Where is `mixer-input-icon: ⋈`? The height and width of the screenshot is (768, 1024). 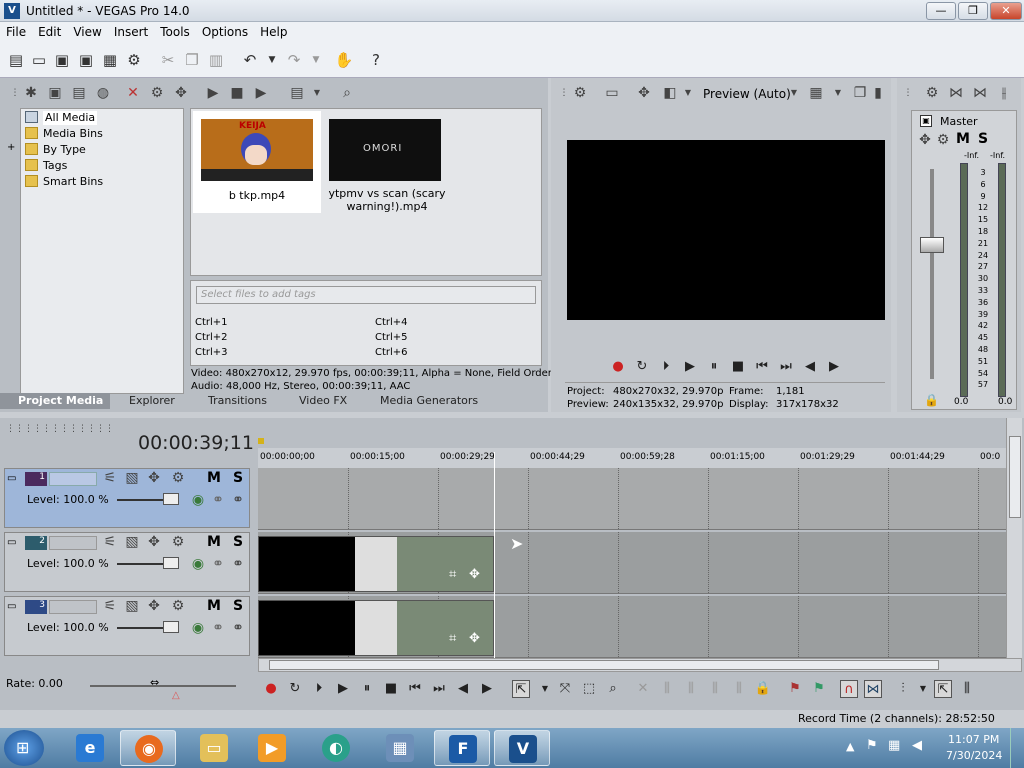 mixer-input-icon: ⋈ is located at coordinates (980, 93).